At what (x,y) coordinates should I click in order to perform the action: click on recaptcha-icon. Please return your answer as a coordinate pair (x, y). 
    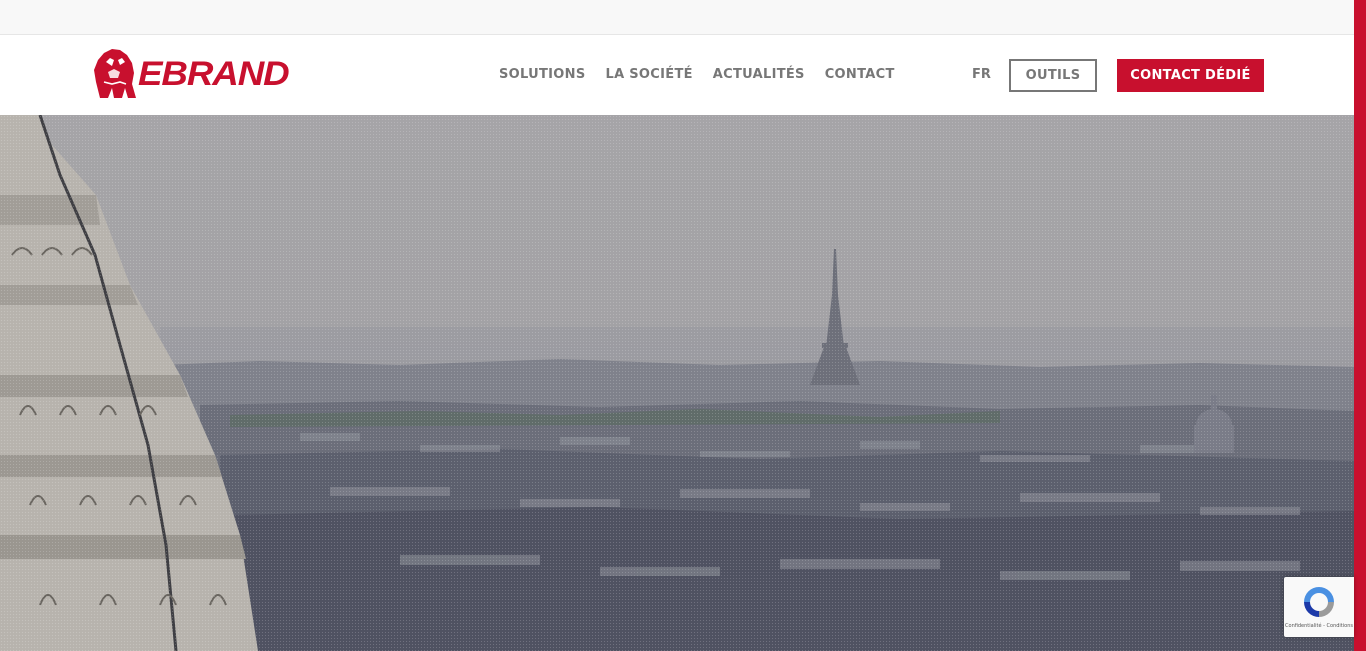
    Looking at the image, I should click on (1319, 602).